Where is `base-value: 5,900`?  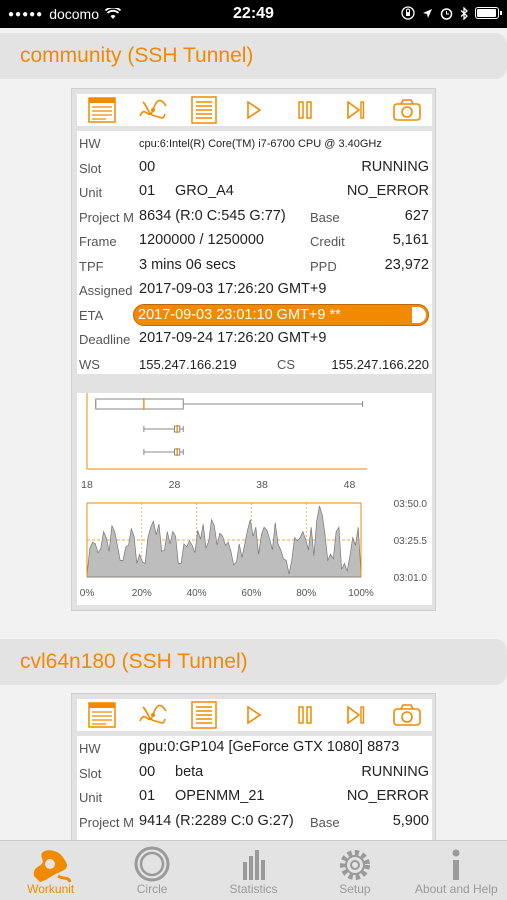
base-value: 5,900 is located at coordinates (410, 820).